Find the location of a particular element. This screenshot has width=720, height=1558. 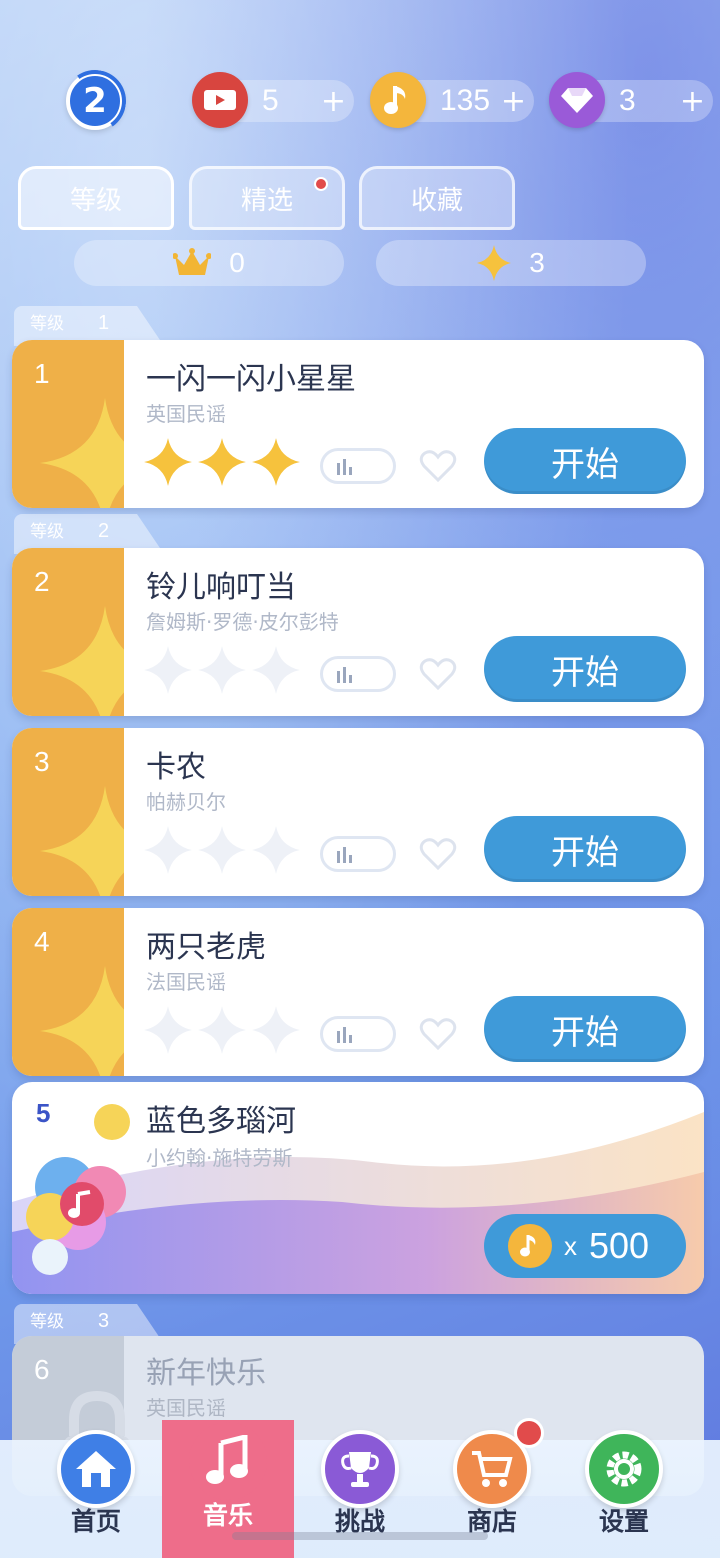

group-number: 1 is located at coordinates (104, 323).